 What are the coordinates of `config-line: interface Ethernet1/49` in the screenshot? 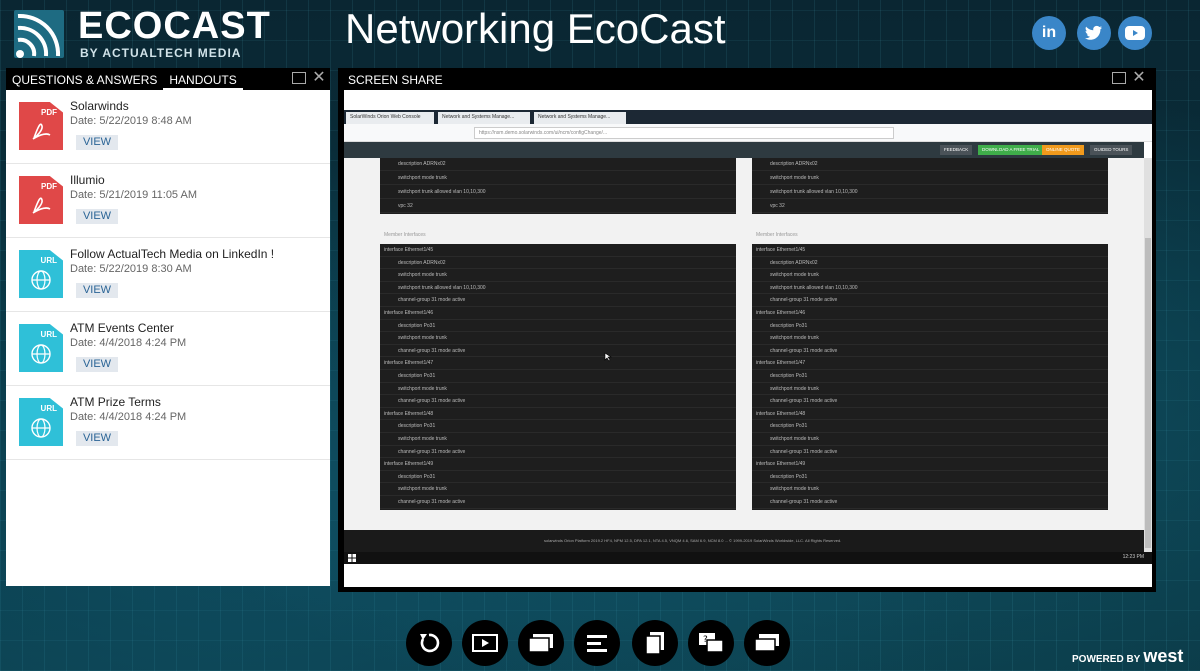 It's located at (930, 464).